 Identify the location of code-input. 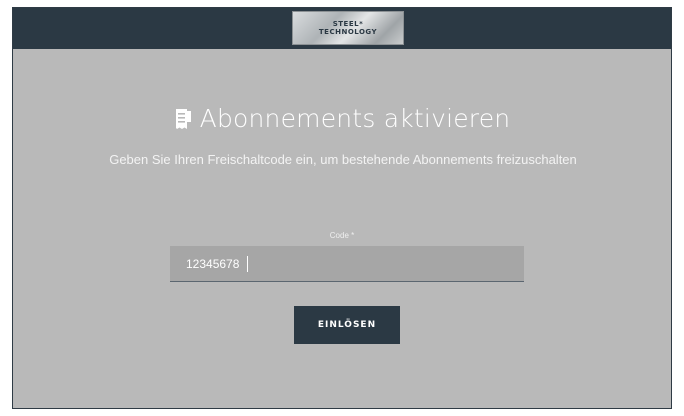
(347, 263).